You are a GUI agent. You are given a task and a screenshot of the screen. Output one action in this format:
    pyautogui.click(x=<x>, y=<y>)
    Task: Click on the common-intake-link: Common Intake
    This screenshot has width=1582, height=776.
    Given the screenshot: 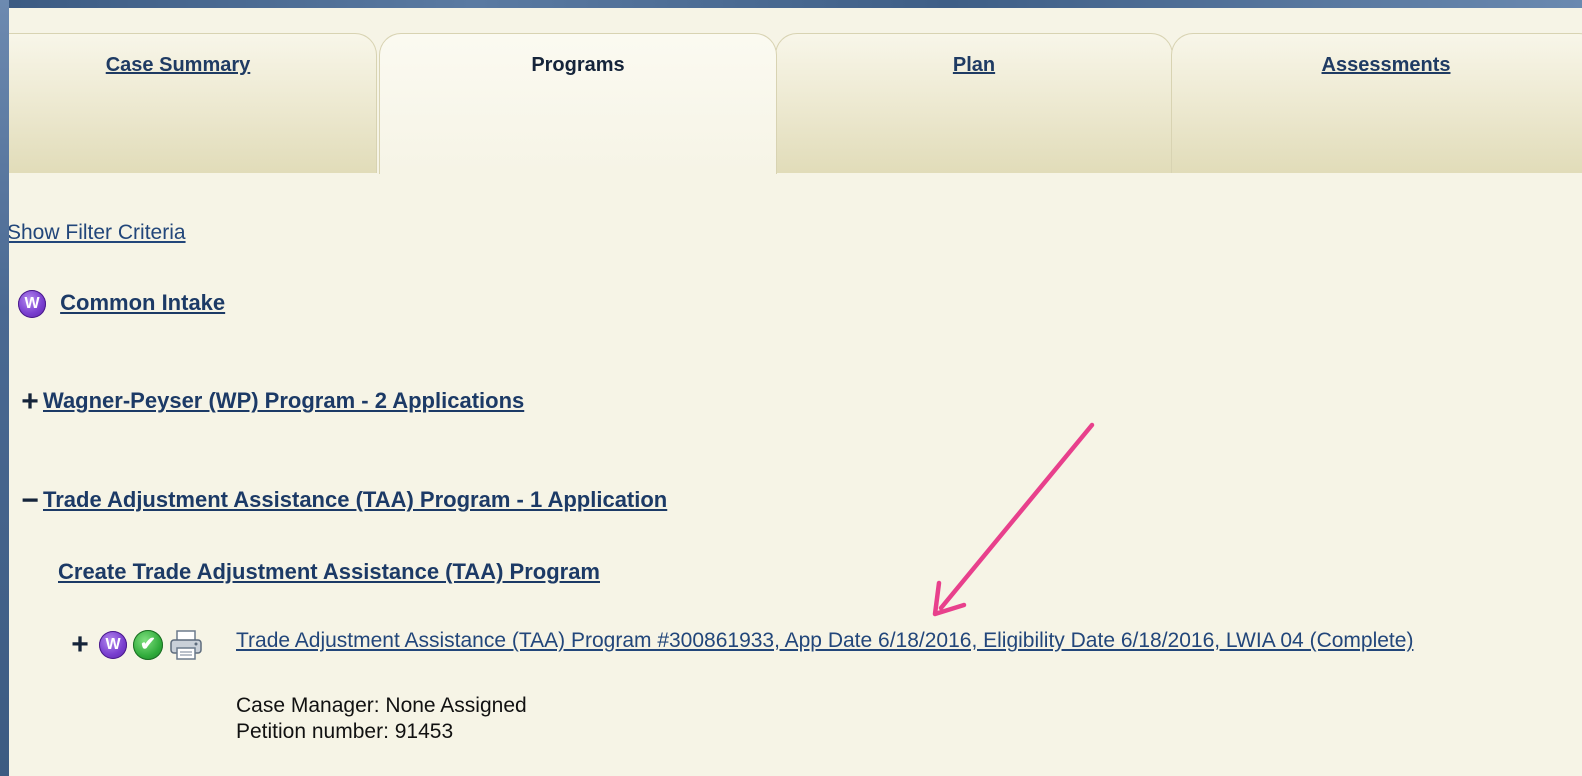 What is the action you would take?
    pyautogui.click(x=142, y=302)
    